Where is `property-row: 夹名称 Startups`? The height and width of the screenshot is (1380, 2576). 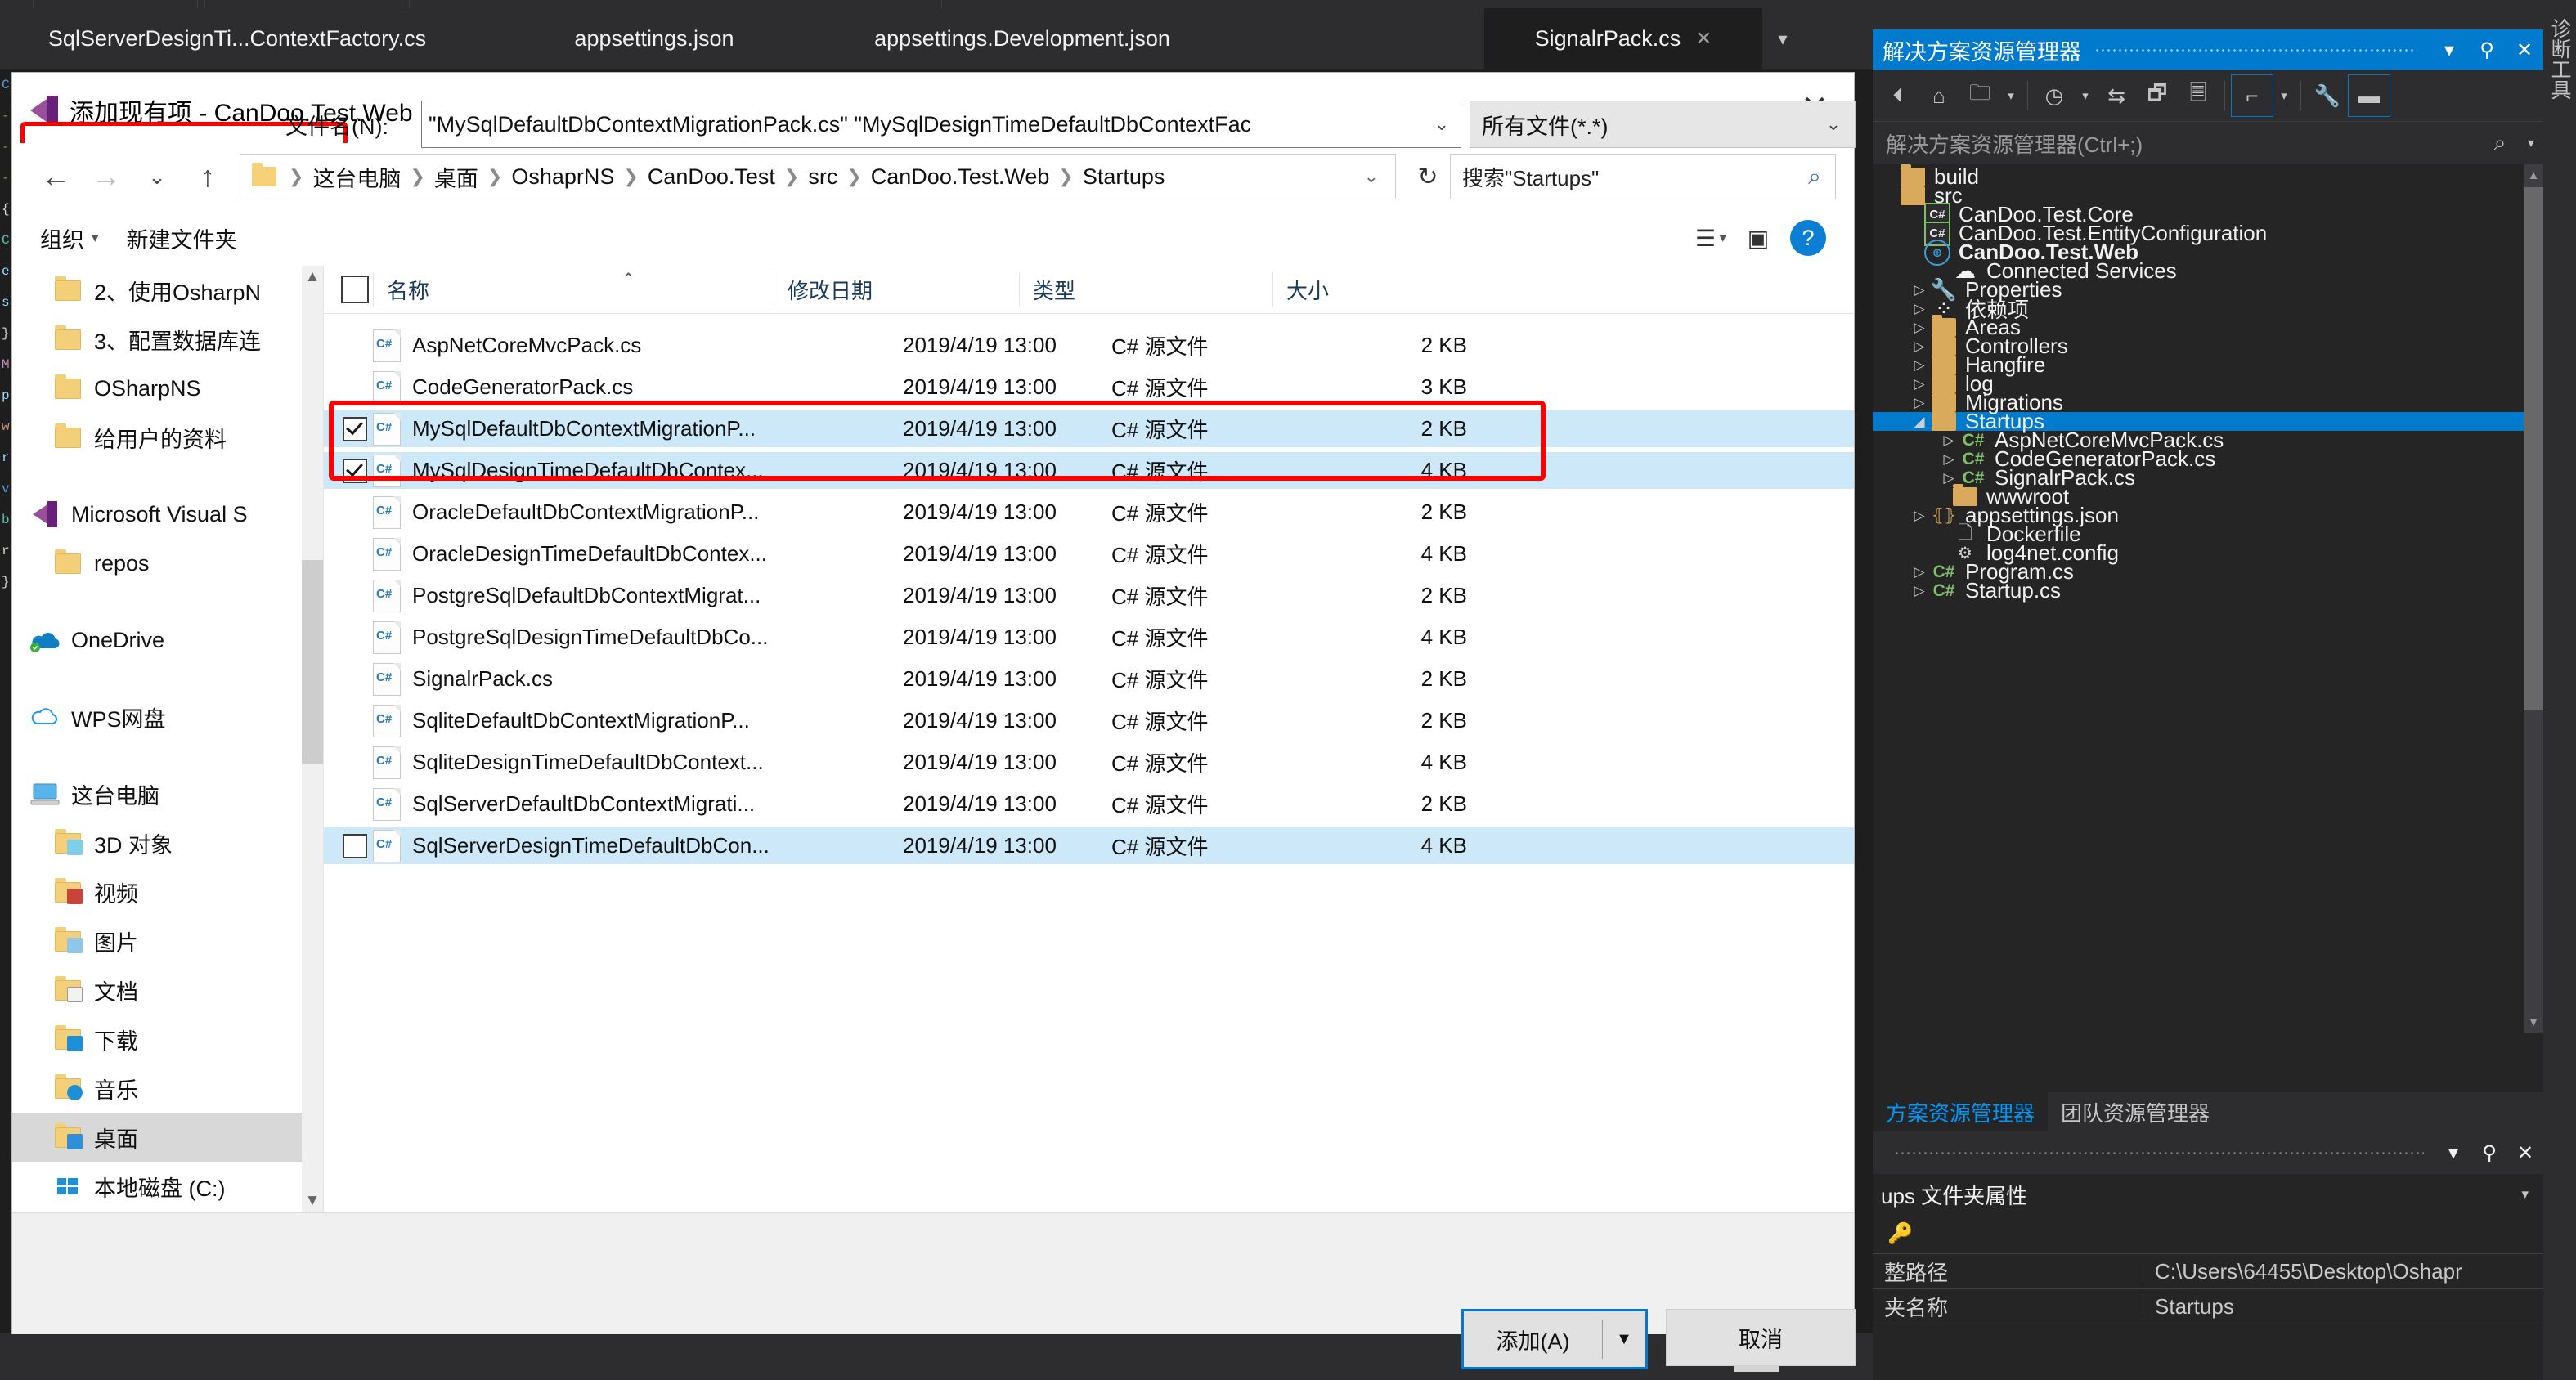
property-row: 夹名称 Startups is located at coordinates (2208, 1306).